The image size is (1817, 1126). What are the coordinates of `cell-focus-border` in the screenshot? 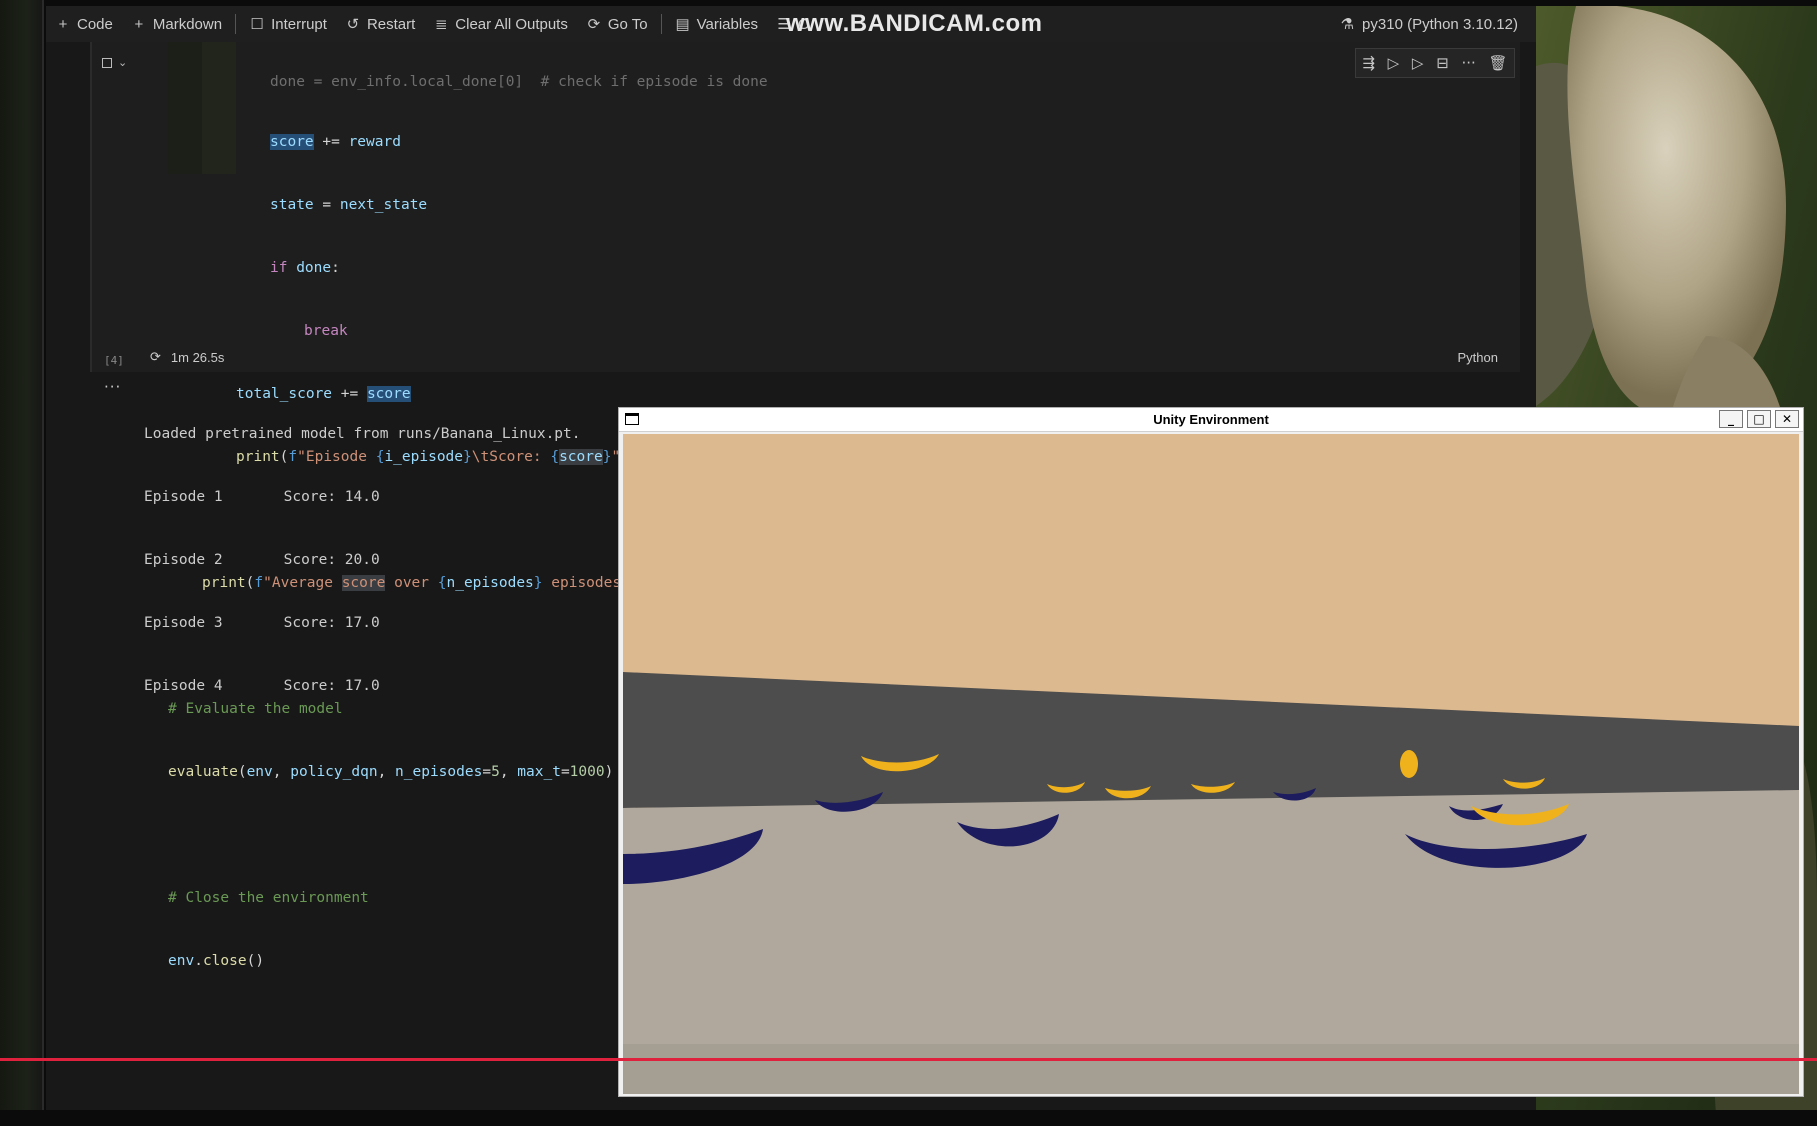 It's located at (91, 207).